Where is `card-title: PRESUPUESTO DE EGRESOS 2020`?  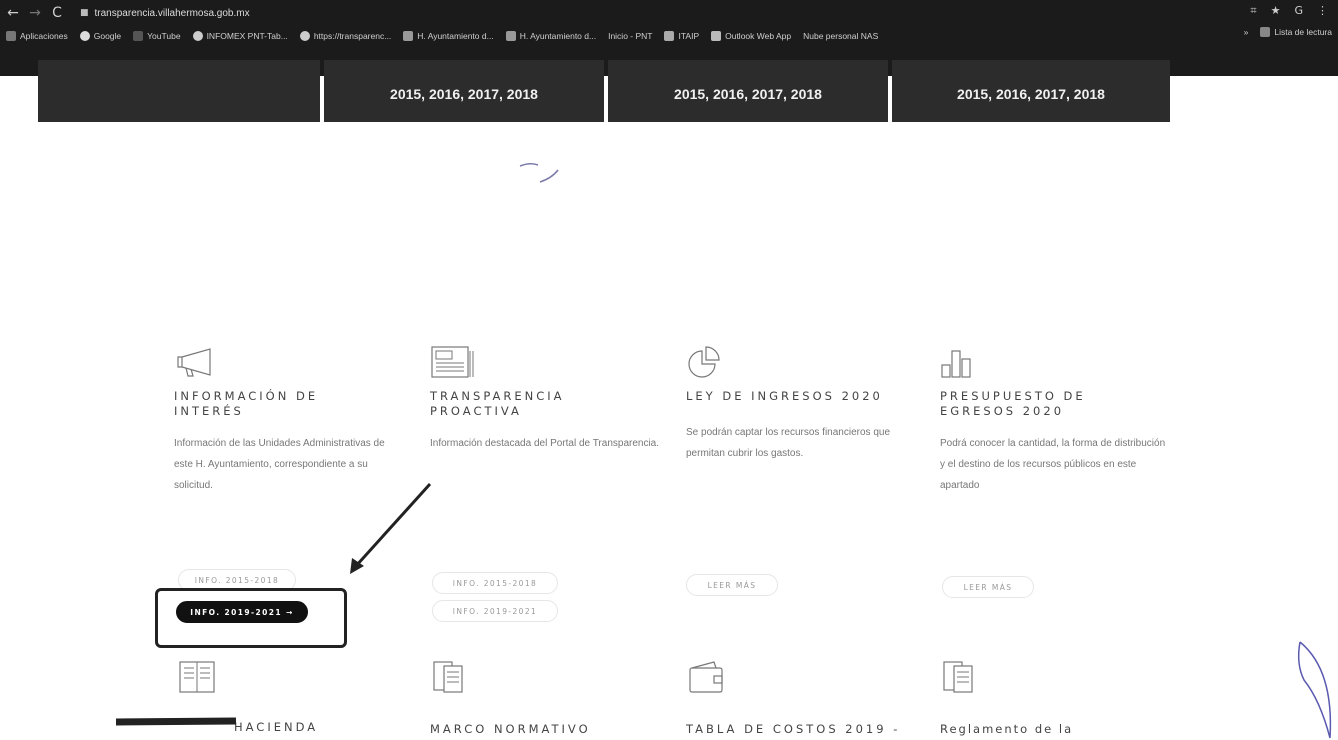
card-title: PRESUPUESTO DE EGRESOS 2020 is located at coordinates (1013, 403).